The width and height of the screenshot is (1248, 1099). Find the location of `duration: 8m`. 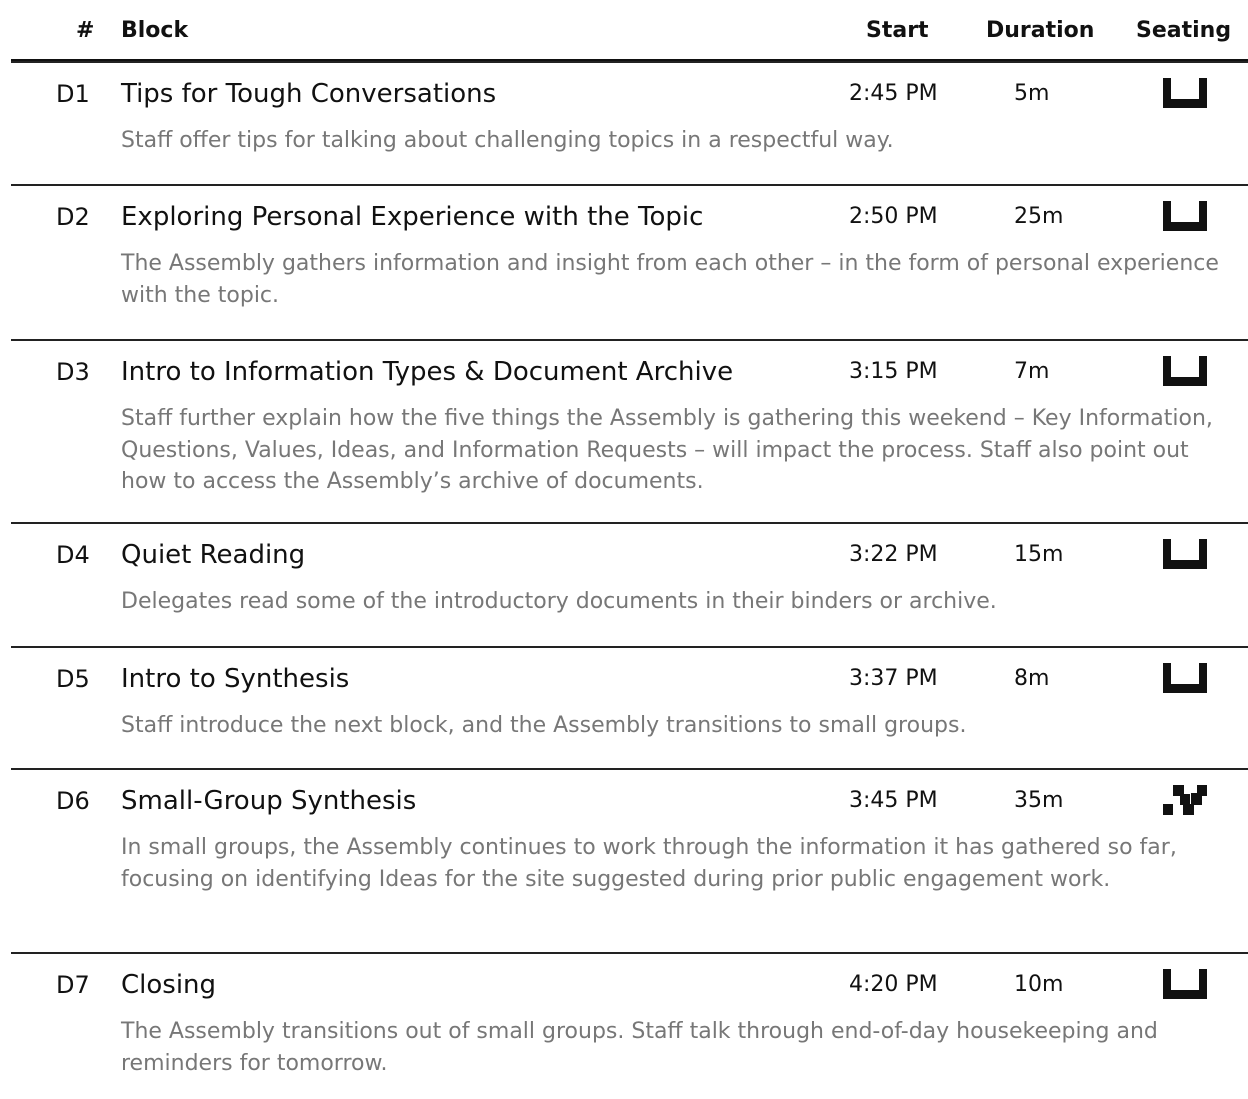

duration: 8m is located at coordinates (1032, 678).